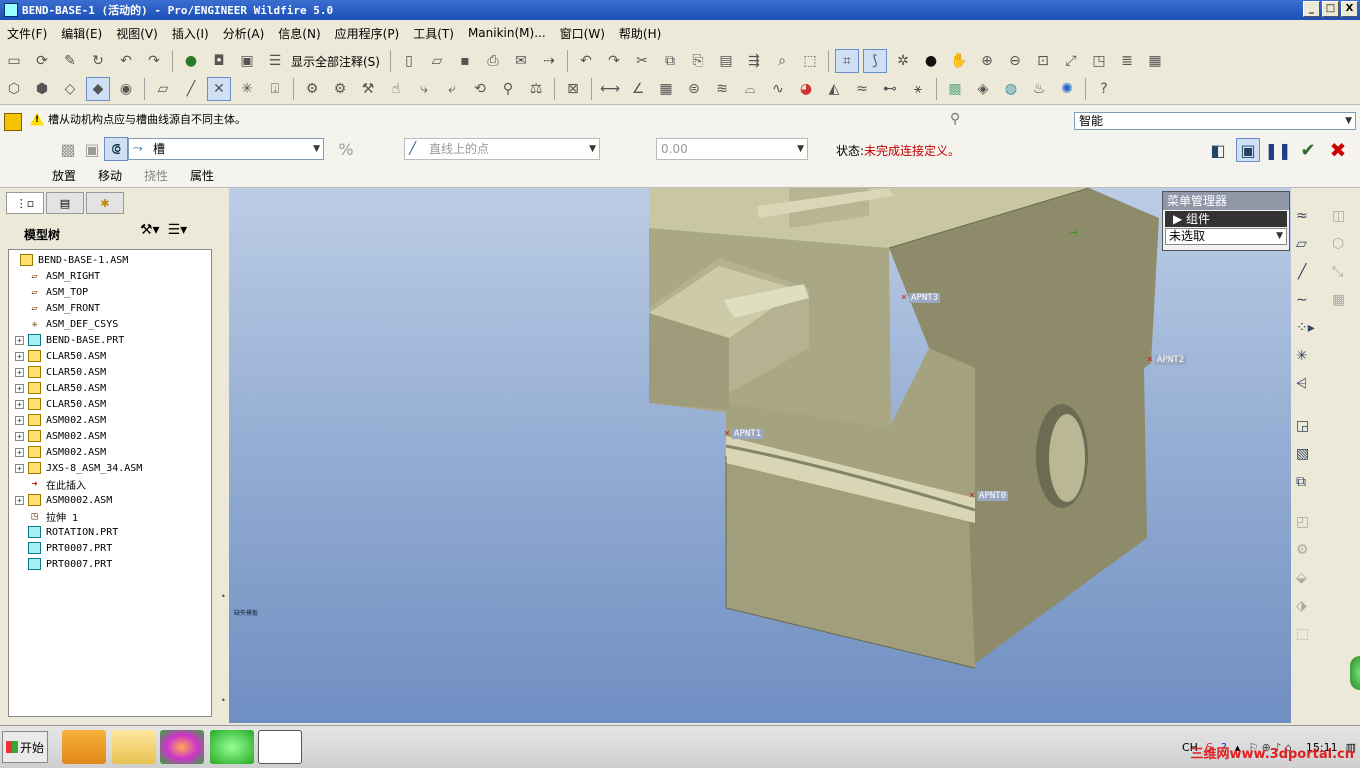  Describe the element at coordinates (1127, 61) in the screenshot. I see `layers-icon: ≣` at that location.